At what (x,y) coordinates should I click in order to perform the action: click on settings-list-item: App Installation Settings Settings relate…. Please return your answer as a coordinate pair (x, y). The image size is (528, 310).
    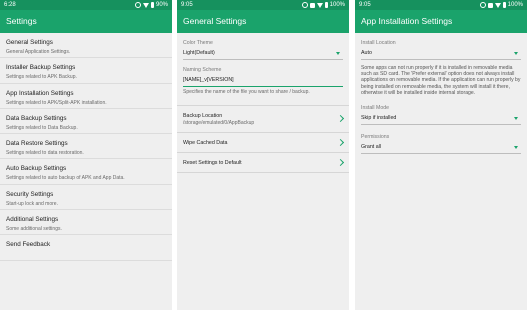
    Looking at the image, I should click on (86, 96).